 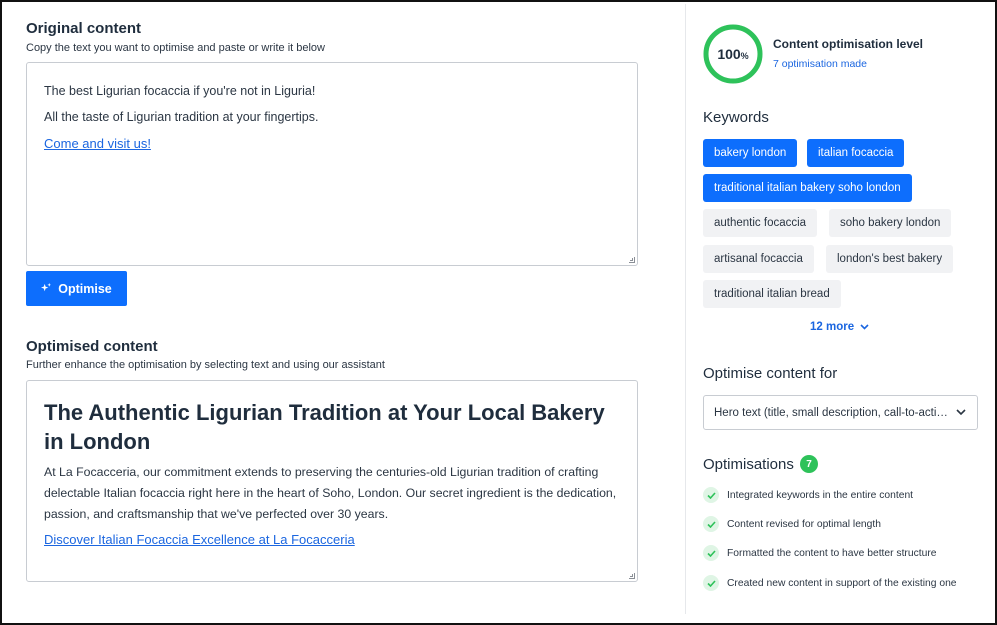 I want to click on optimisation-score-value: 100, so click(x=729, y=54).